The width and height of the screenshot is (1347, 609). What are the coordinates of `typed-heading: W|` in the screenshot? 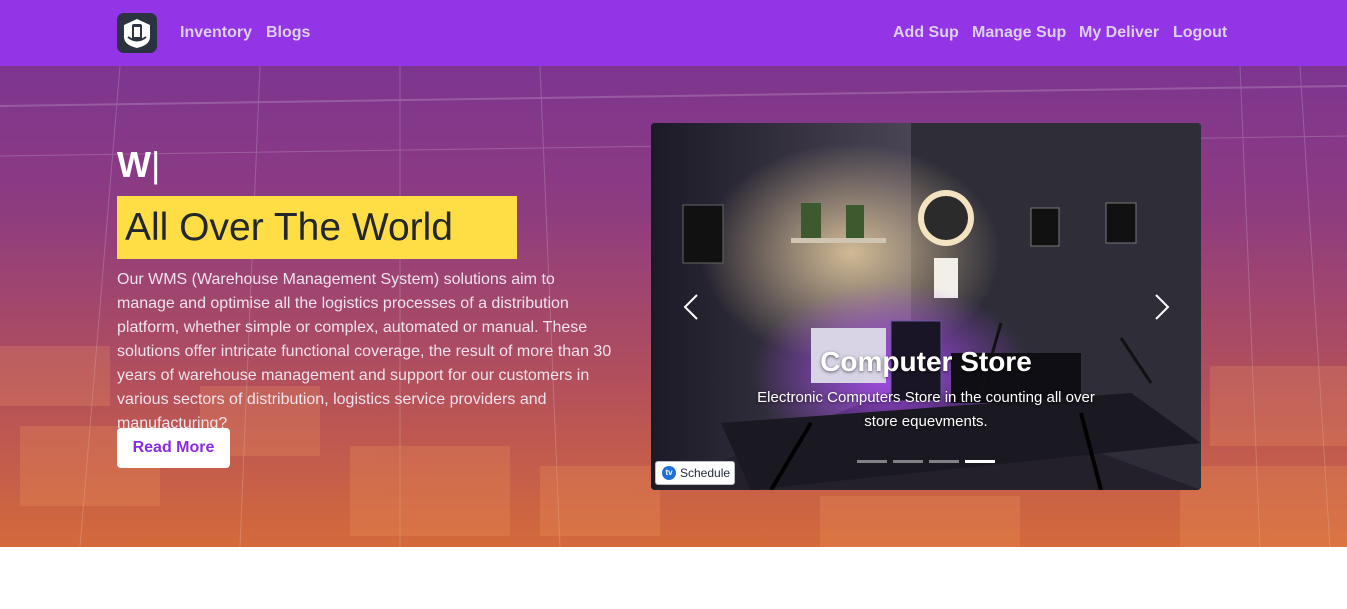 It's located at (138, 165).